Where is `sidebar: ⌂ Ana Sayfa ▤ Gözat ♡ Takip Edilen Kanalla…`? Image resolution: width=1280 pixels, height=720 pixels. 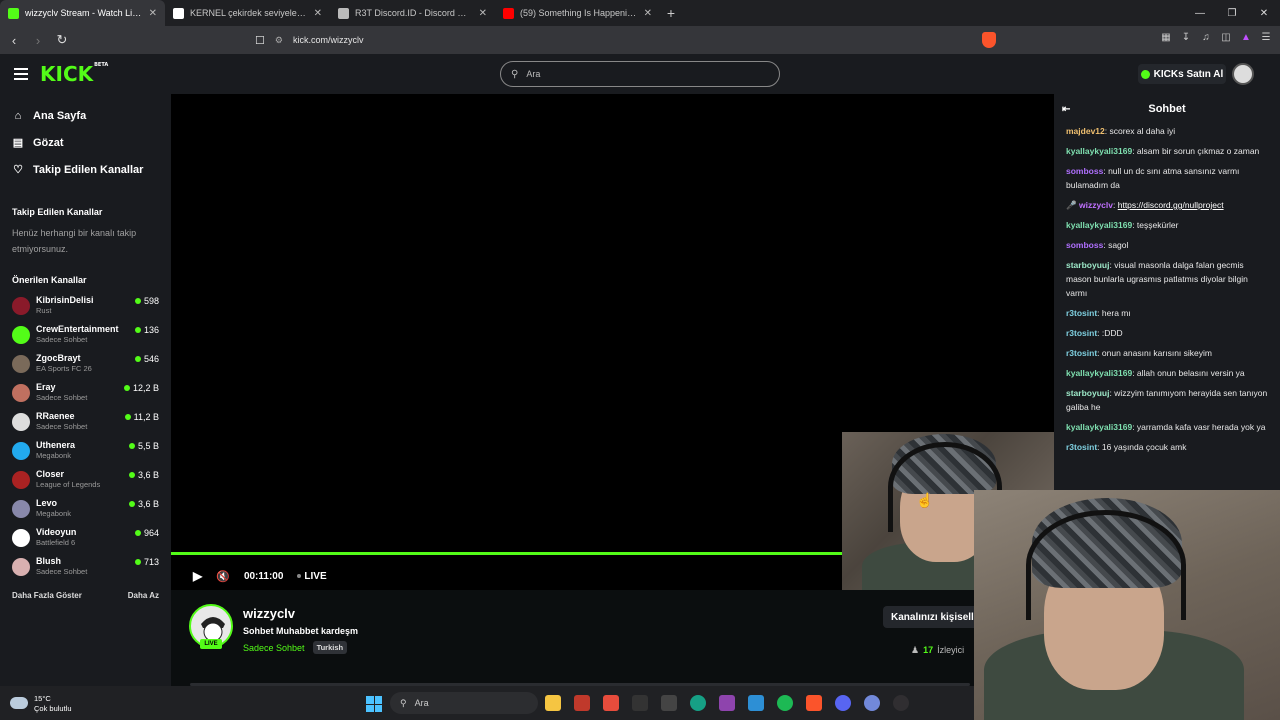
sidebar: ⌂ Ana Sayfa ▤ Gözat ♡ Takip Edilen Kanalla… is located at coordinates (85, 390).